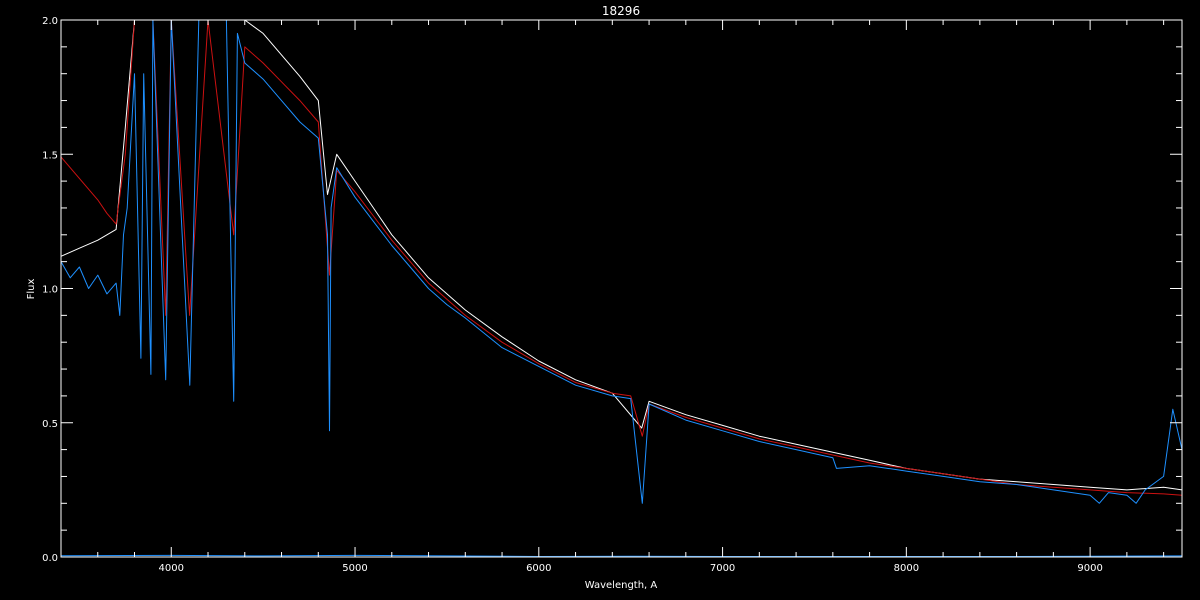  I want to click on series-3-line, so click(621, 555).